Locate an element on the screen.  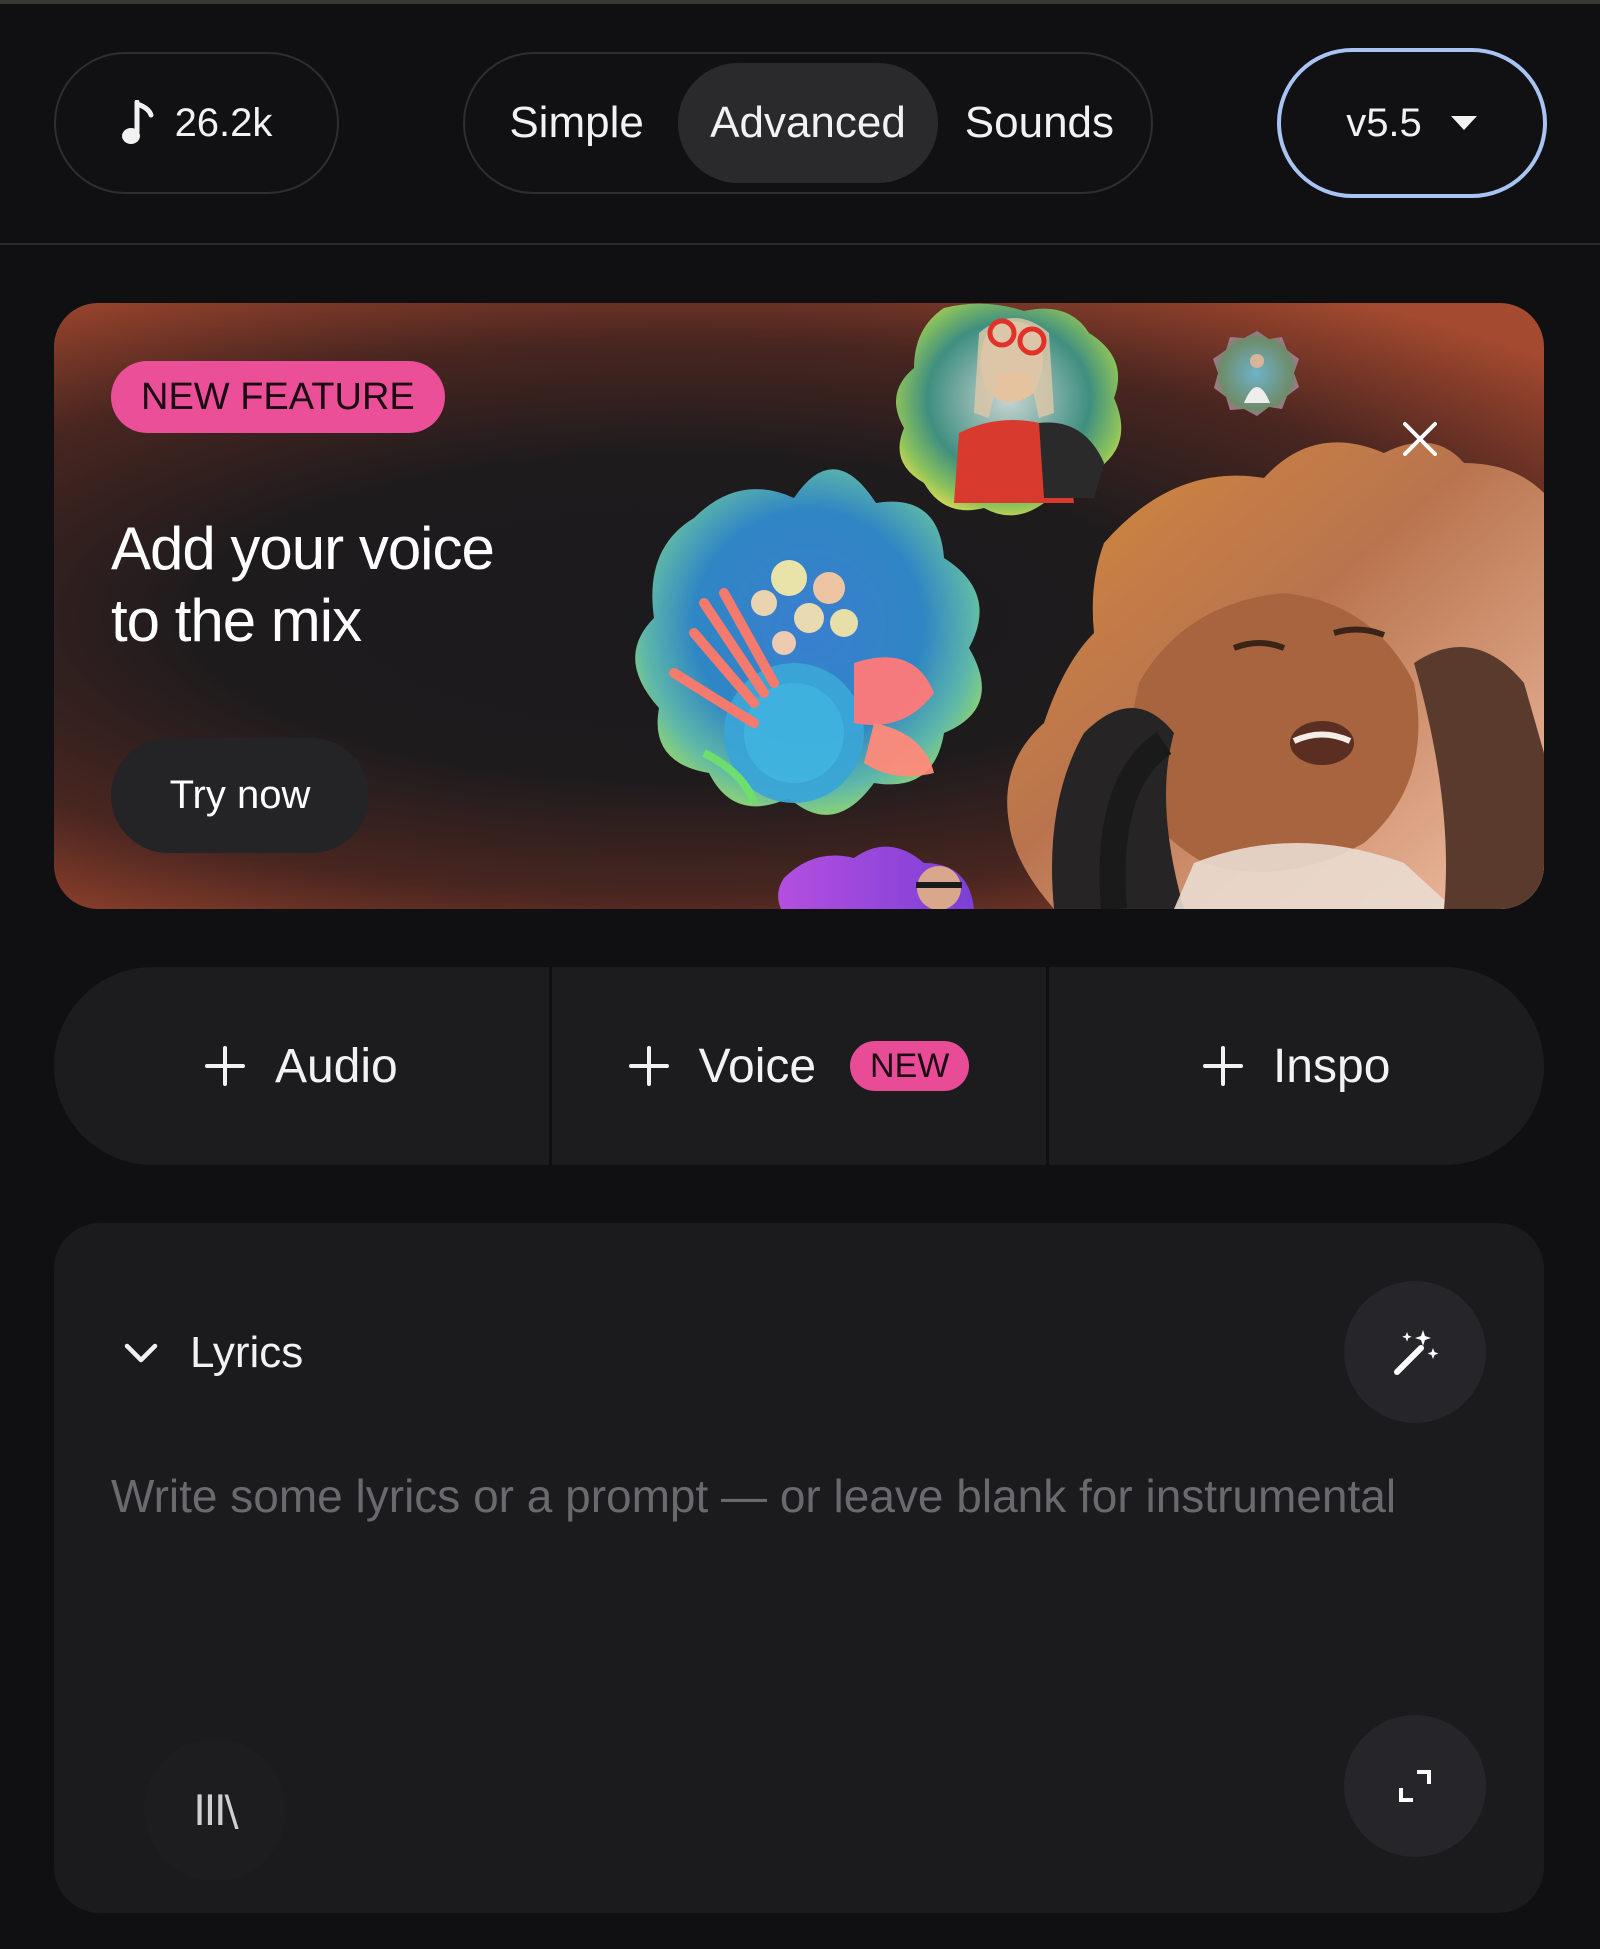
lyrics-section-toggle: Lyrics is located at coordinates (213, 1353).